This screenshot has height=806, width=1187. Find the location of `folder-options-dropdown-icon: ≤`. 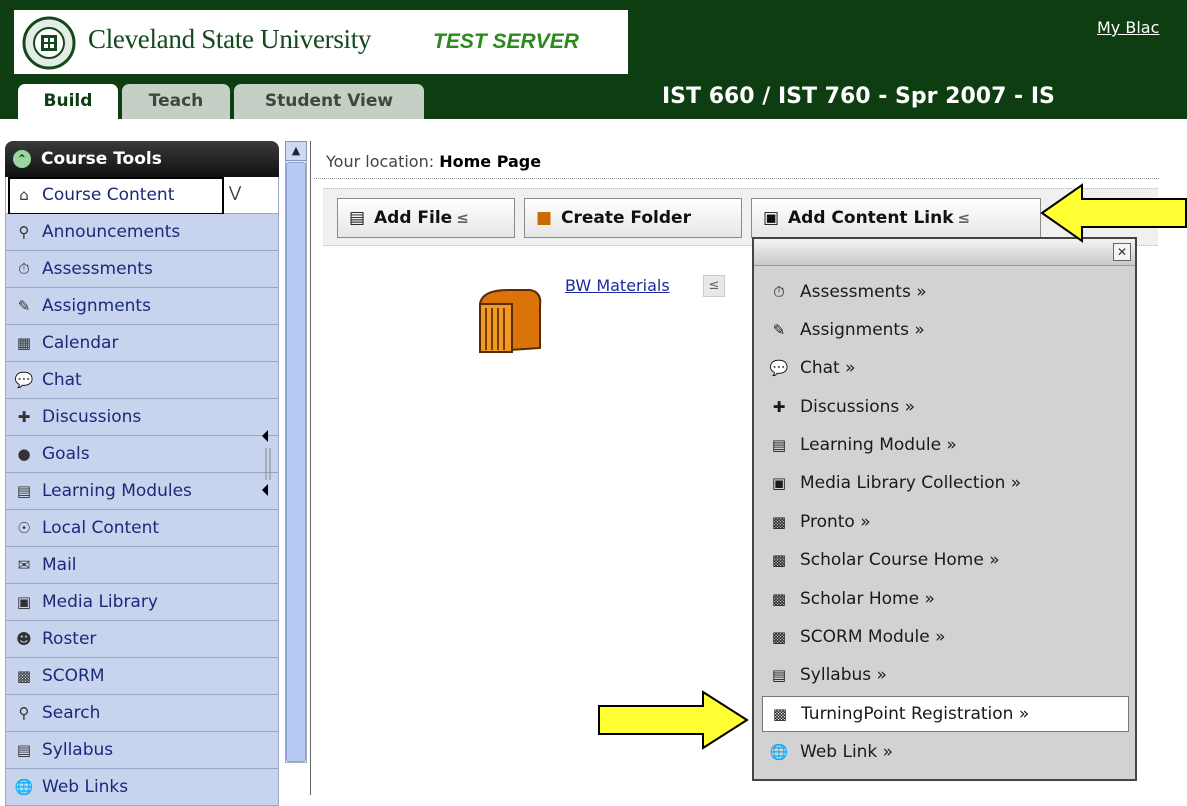

folder-options-dropdown-icon: ≤ is located at coordinates (714, 286).